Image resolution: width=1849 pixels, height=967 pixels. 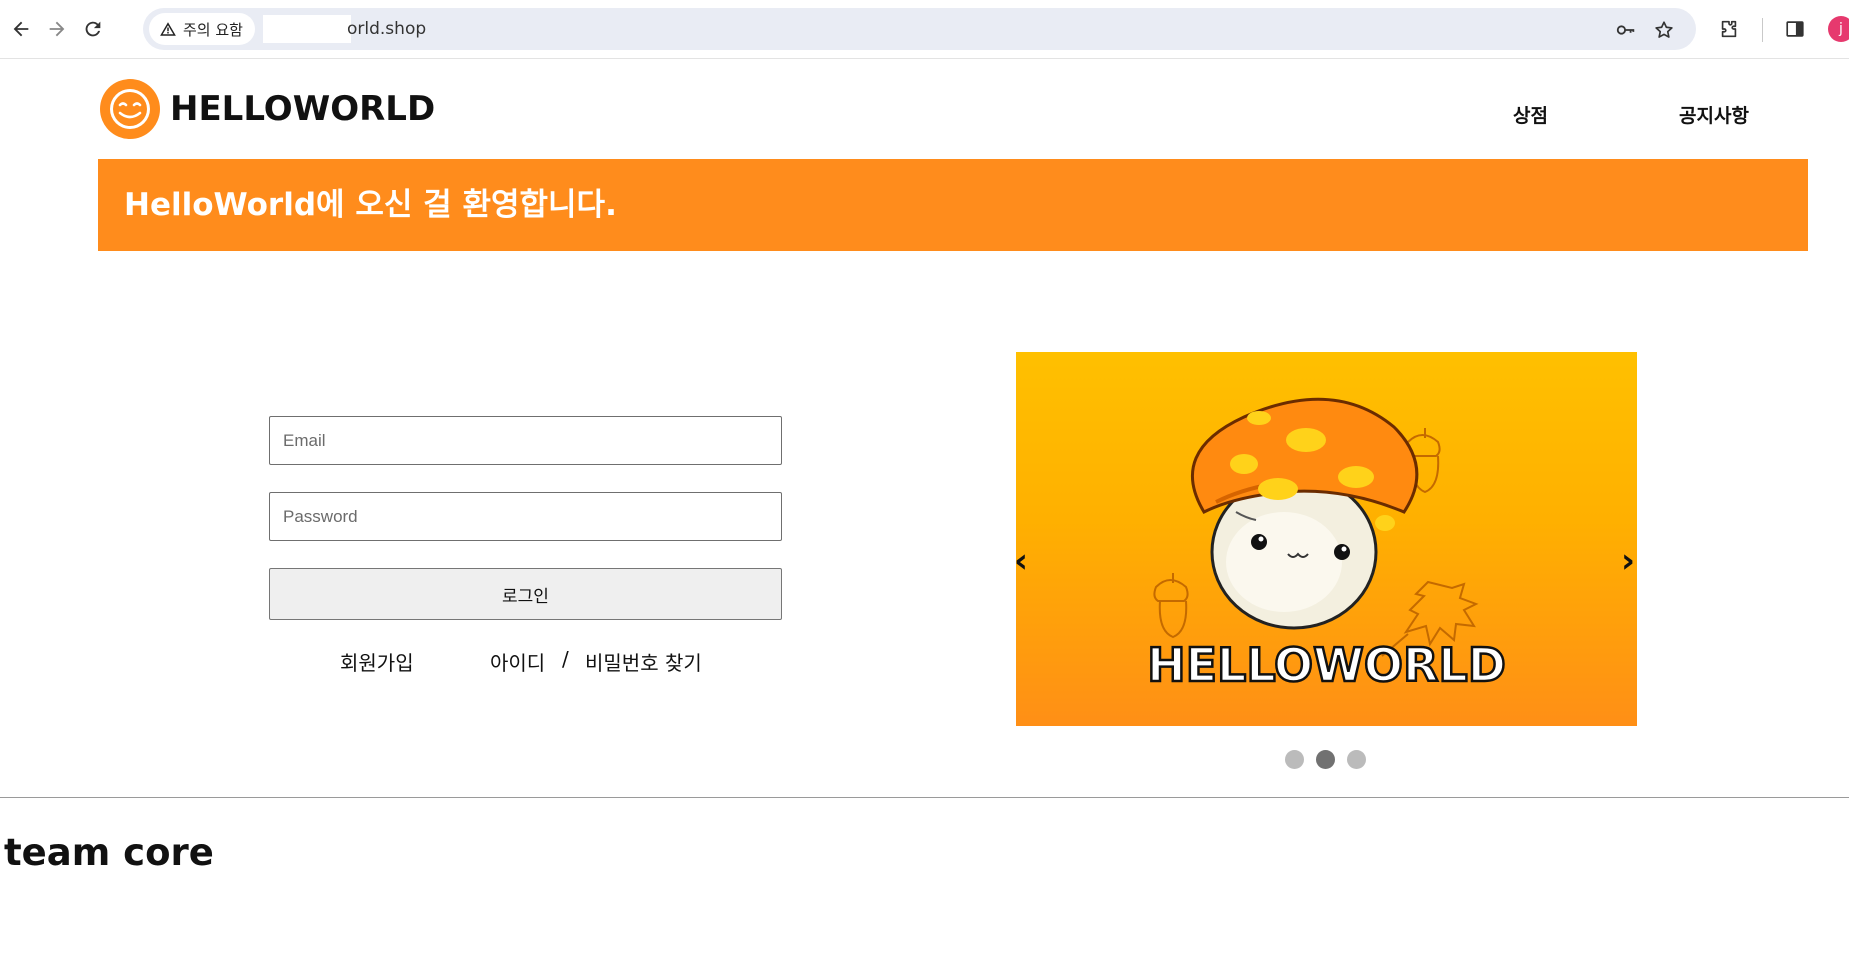 I want to click on site-logo: HELLOWORLD, so click(x=266, y=109).